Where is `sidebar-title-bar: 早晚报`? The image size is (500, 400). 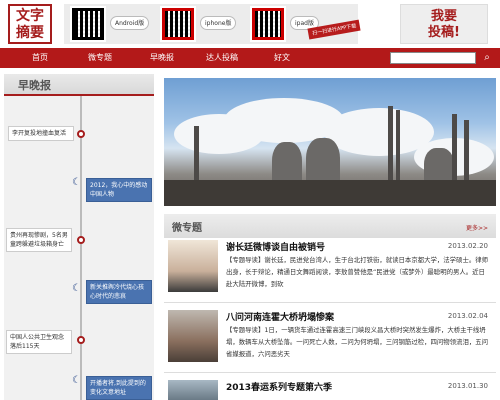 sidebar-title-bar: 早晚报 is located at coordinates (79, 85).